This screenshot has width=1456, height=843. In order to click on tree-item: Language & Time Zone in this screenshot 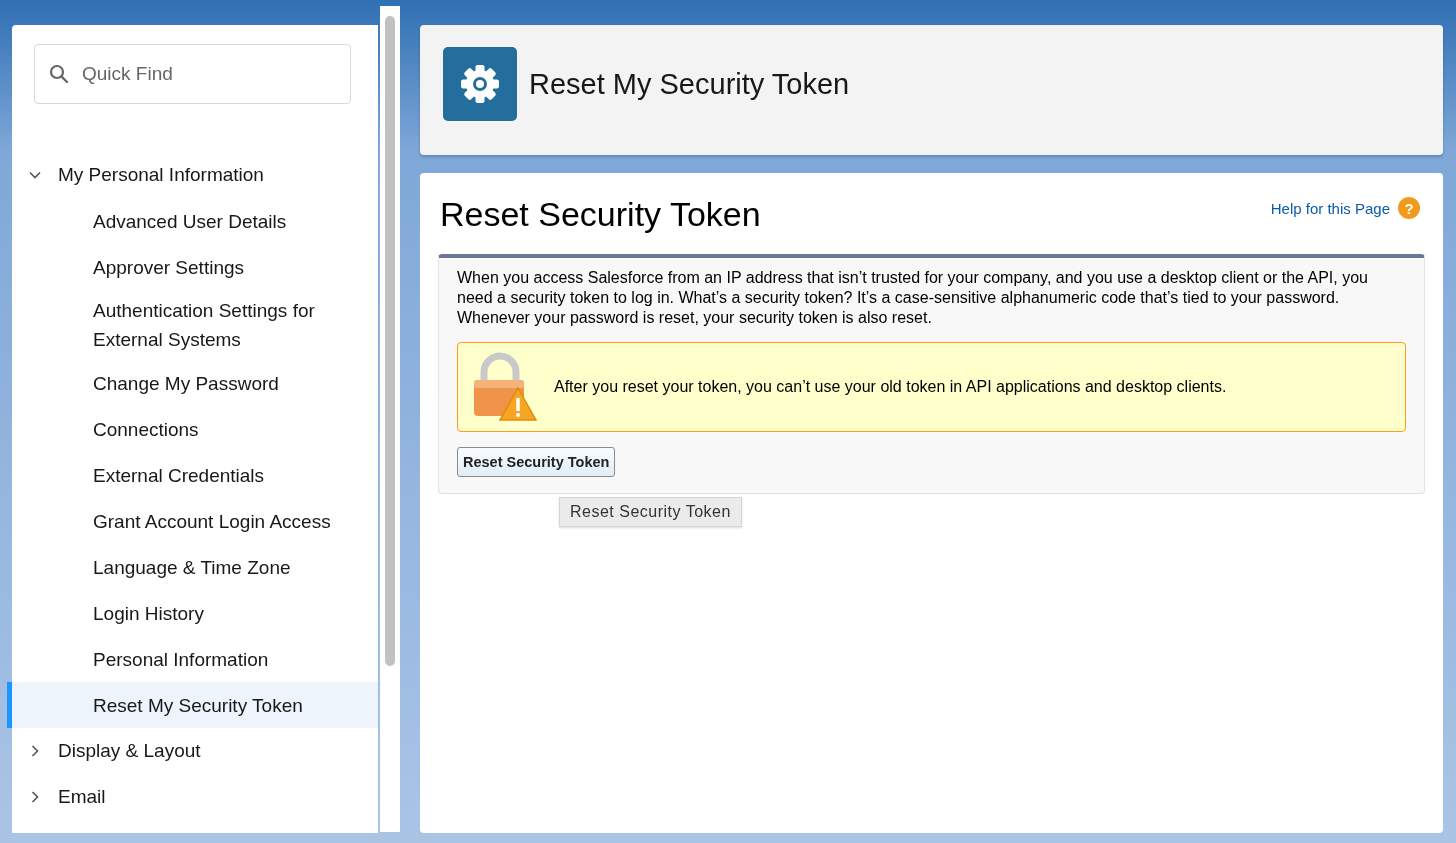, I will do `click(192, 567)`.